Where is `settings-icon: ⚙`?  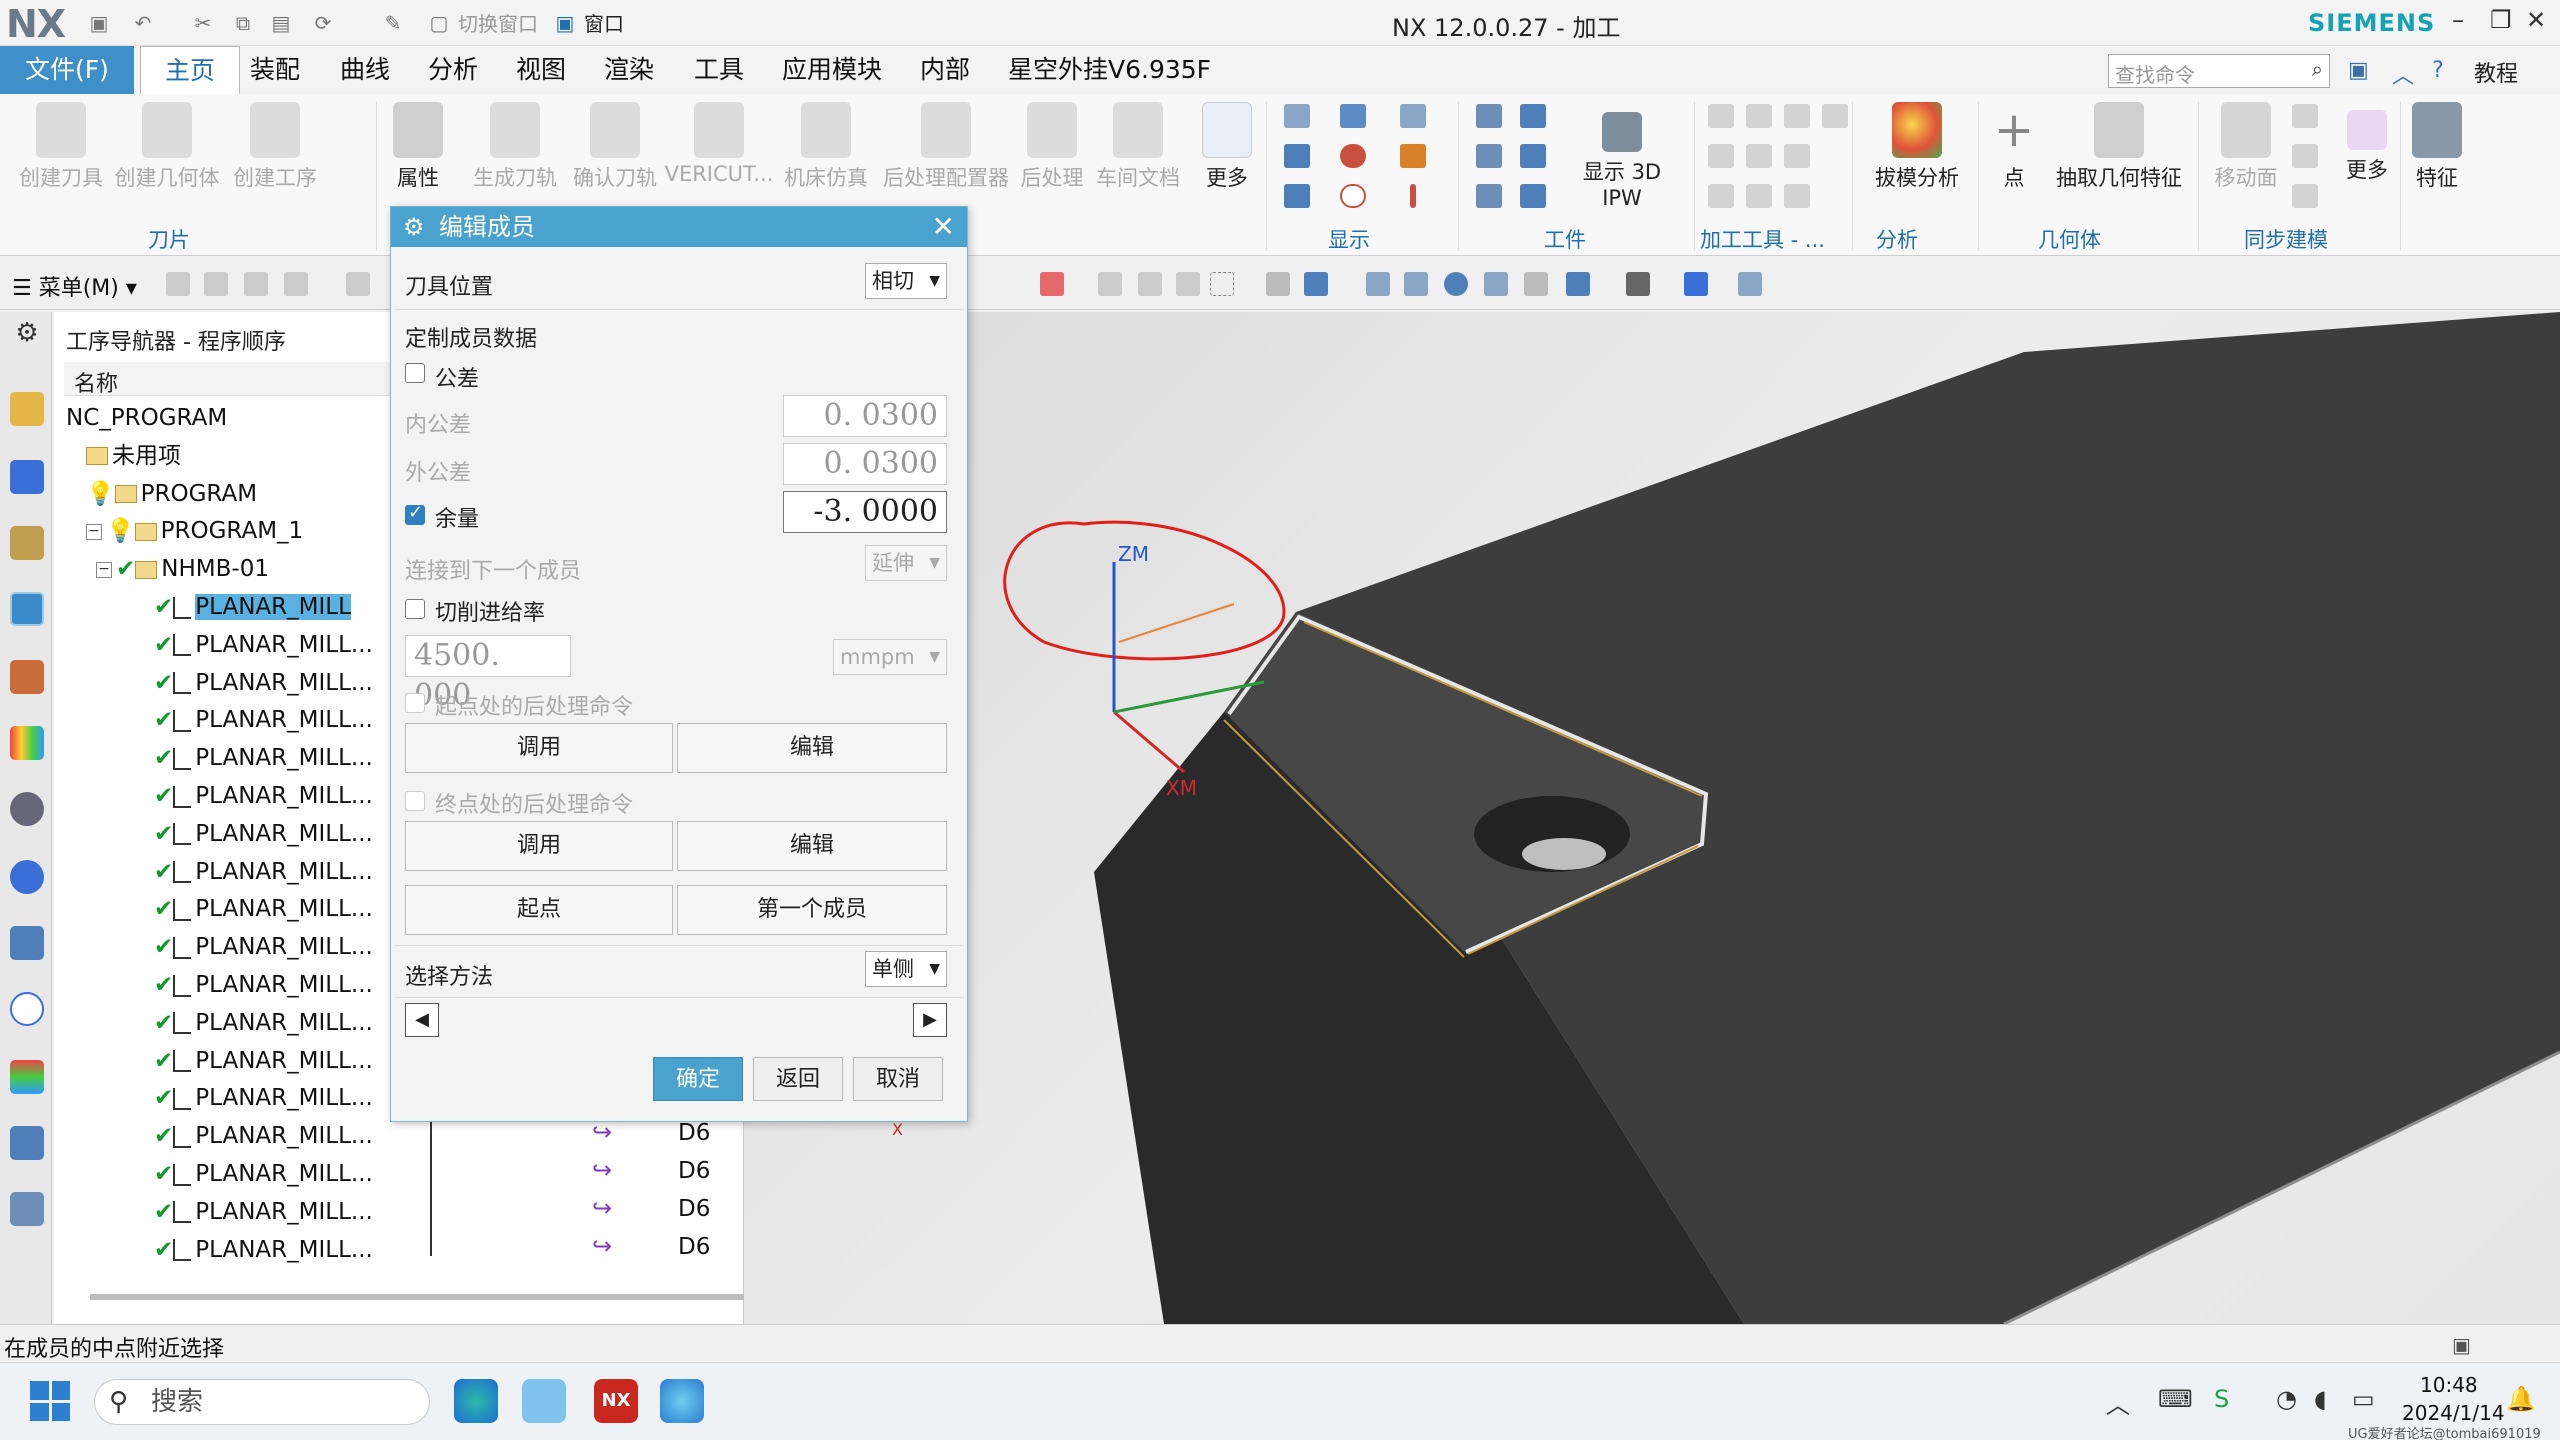
settings-icon: ⚙ is located at coordinates (27, 335).